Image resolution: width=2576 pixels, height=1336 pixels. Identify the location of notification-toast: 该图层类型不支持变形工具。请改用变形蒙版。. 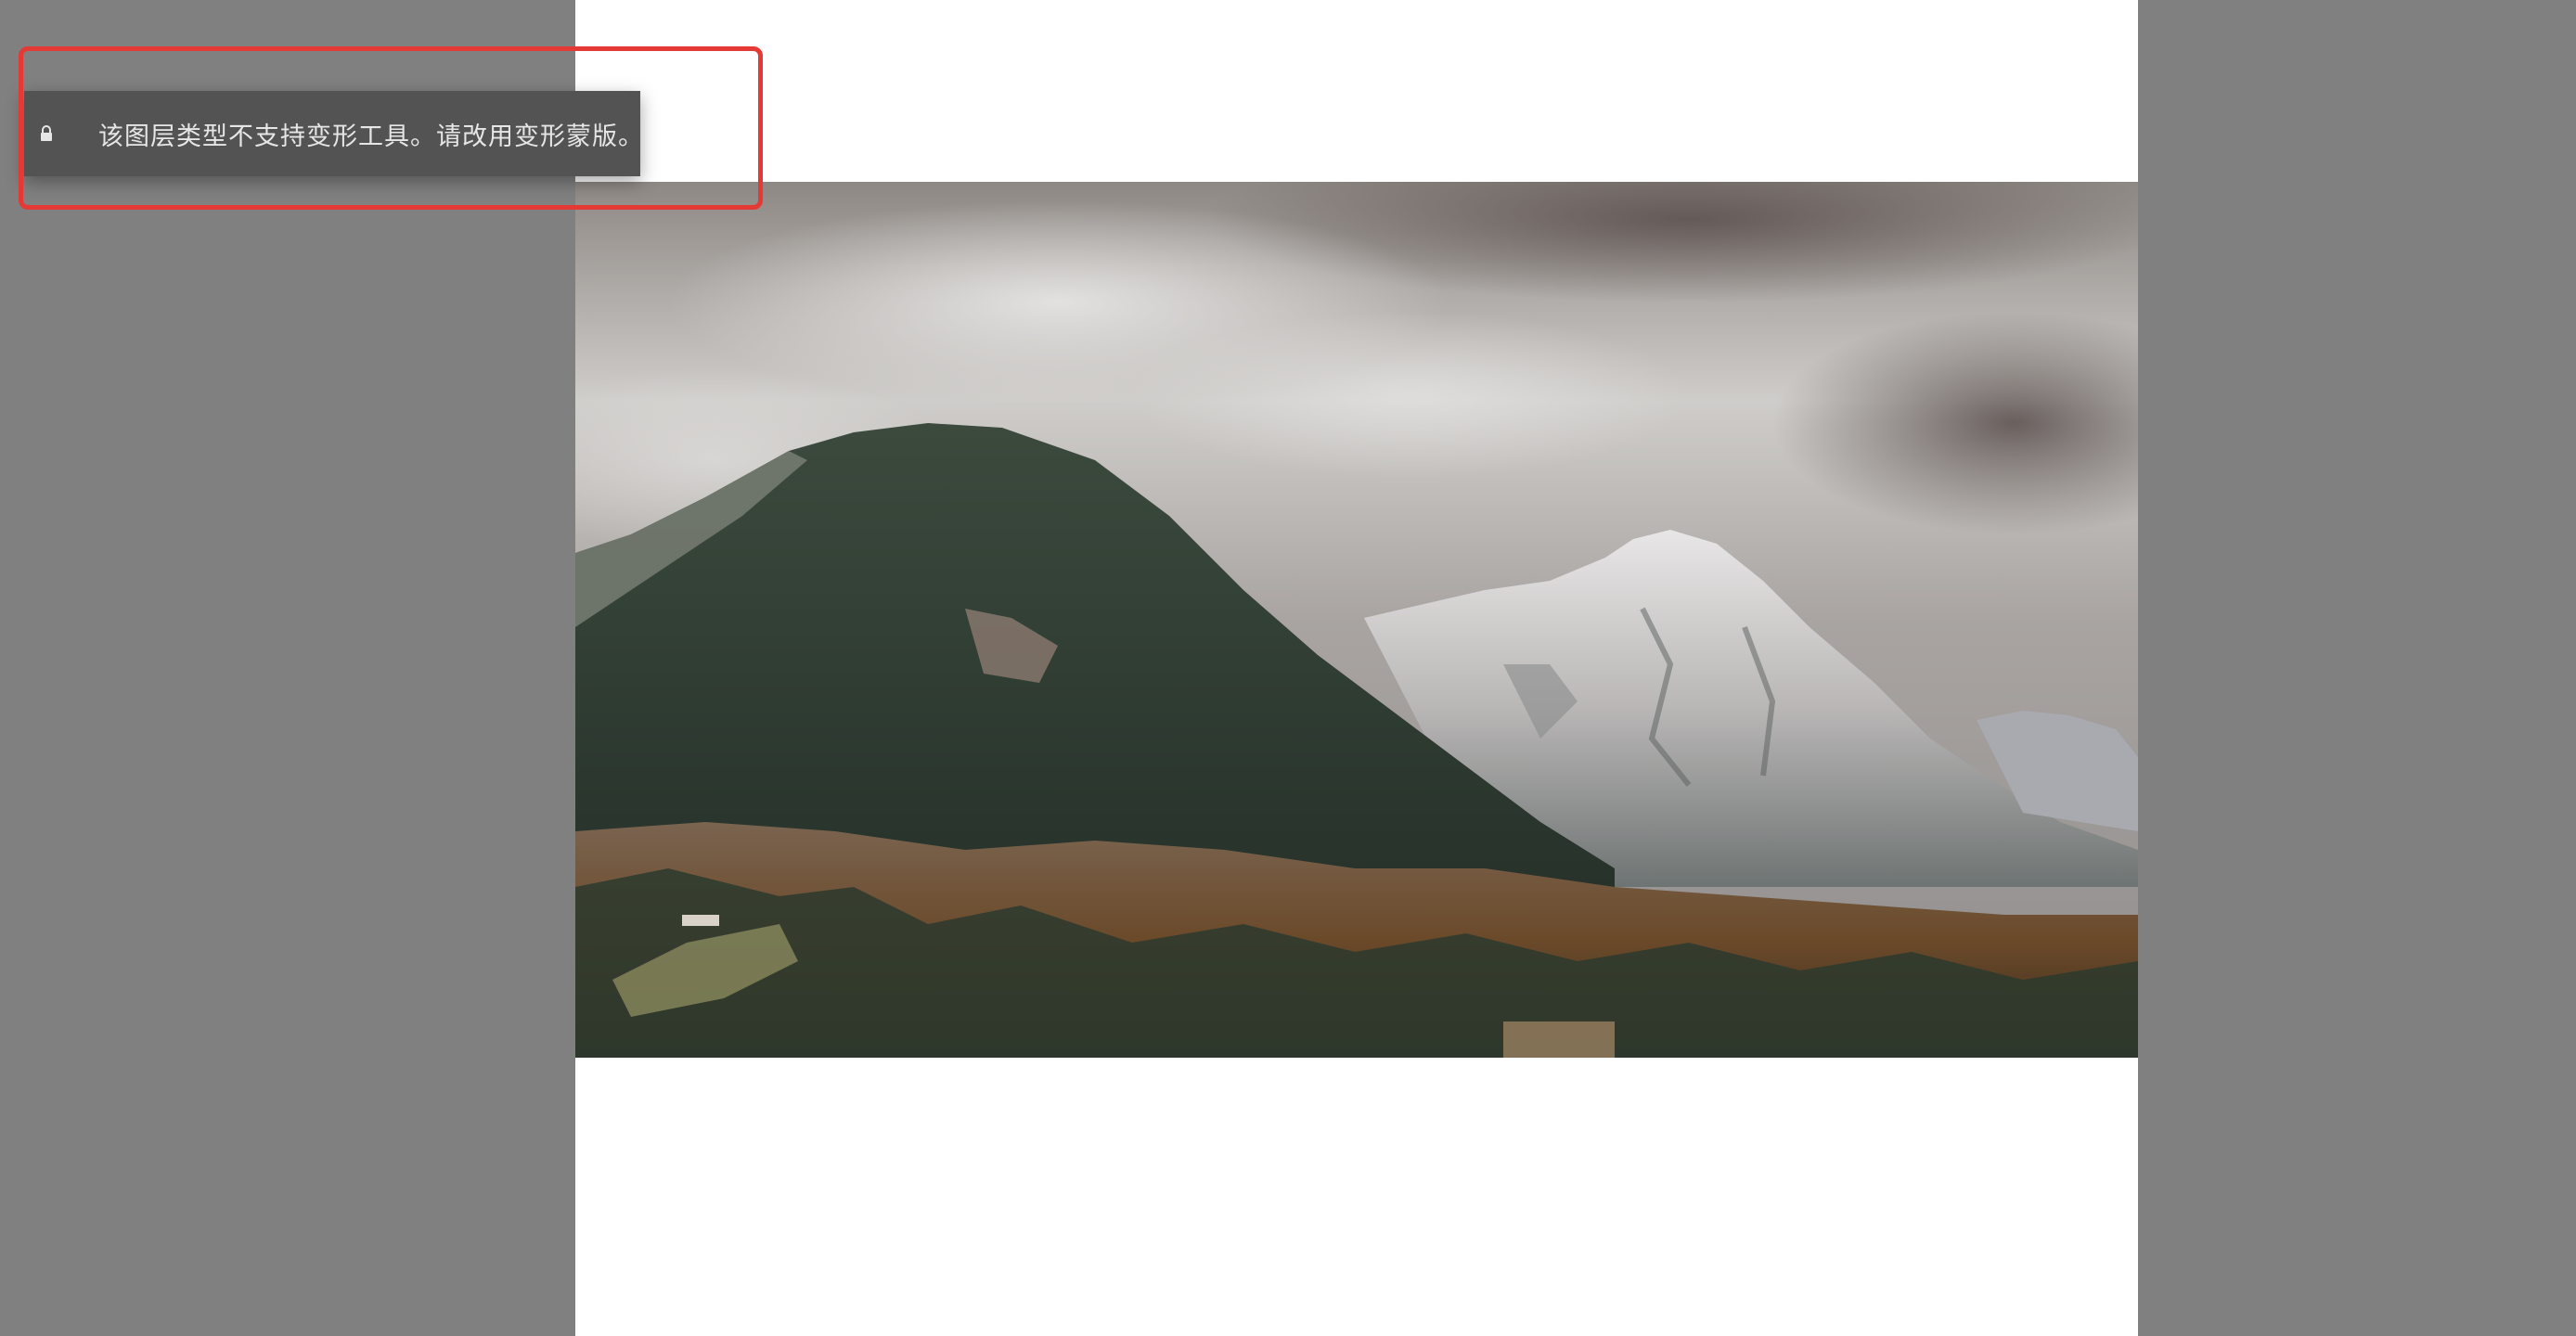
(333, 133).